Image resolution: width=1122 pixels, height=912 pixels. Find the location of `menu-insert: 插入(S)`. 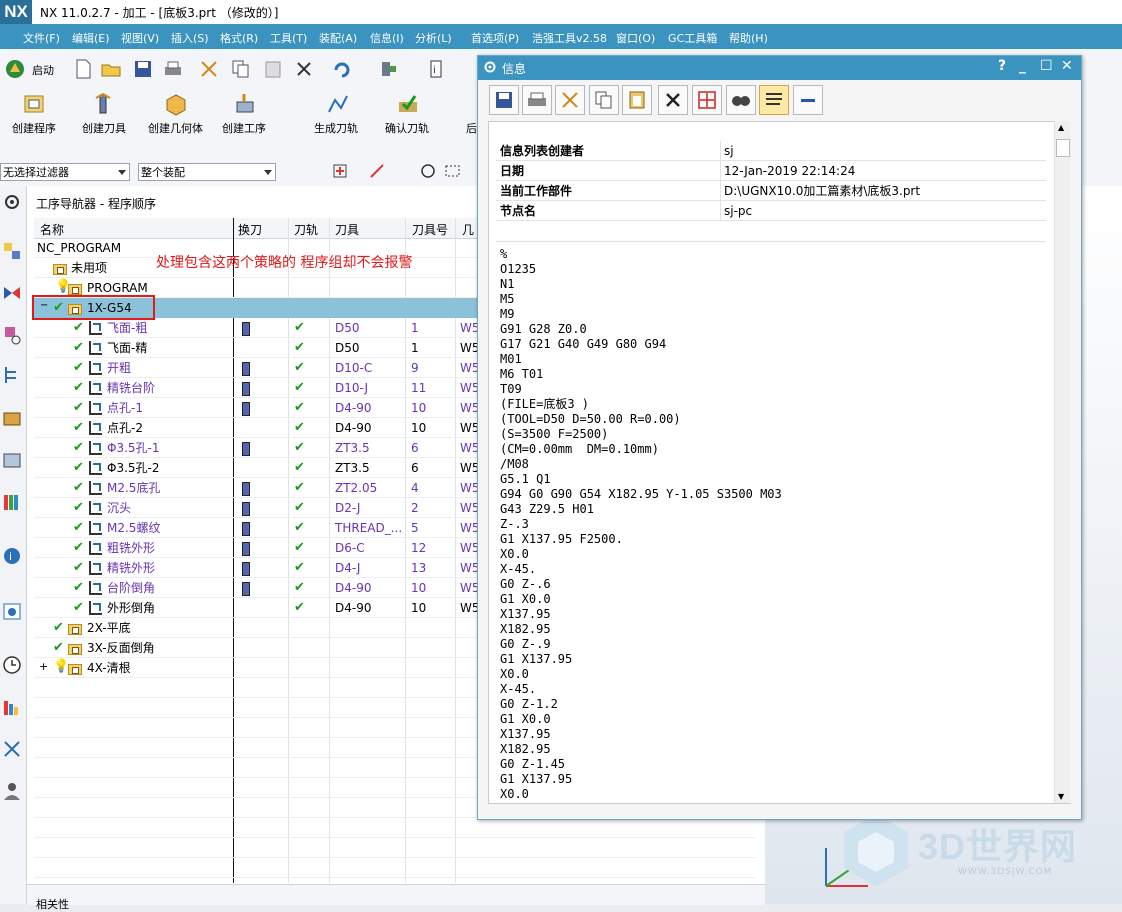

menu-insert: 插入(S) is located at coordinates (190, 38).